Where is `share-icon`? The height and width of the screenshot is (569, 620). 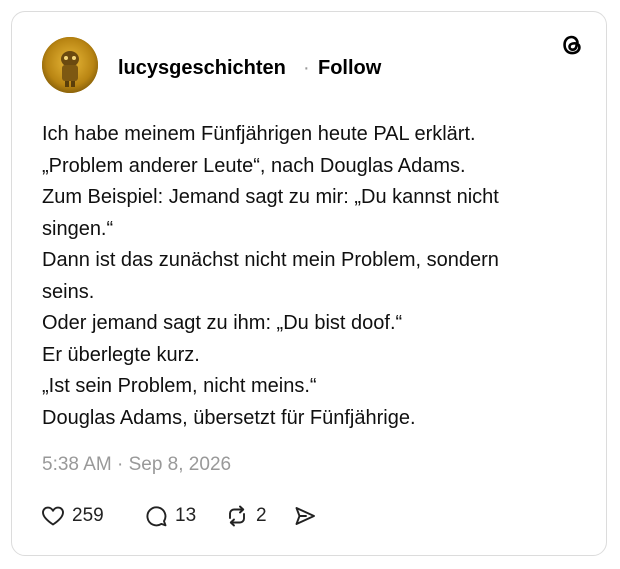
share-icon is located at coordinates (305, 516).